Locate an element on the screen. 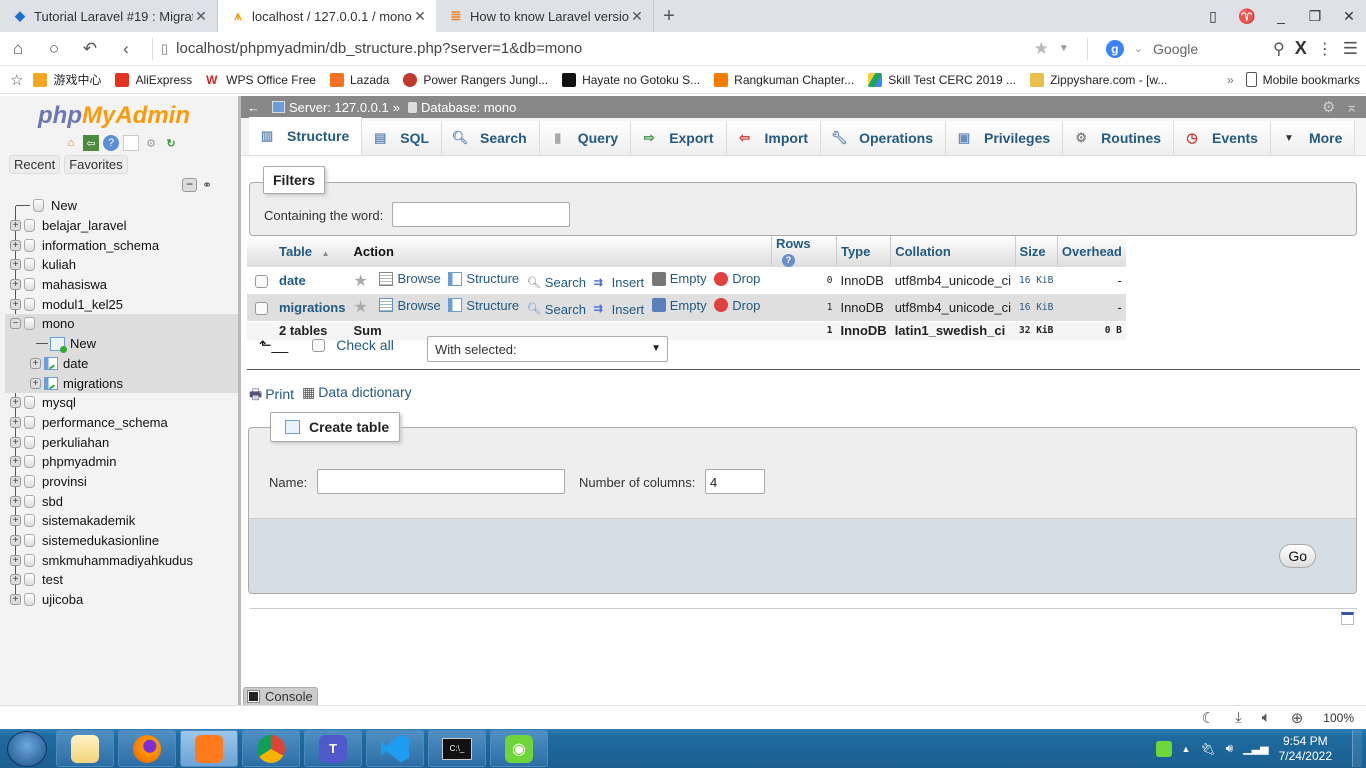 The width and height of the screenshot is (1366, 768). tree-item-db: + phpmyadmin is located at coordinates (119, 462).